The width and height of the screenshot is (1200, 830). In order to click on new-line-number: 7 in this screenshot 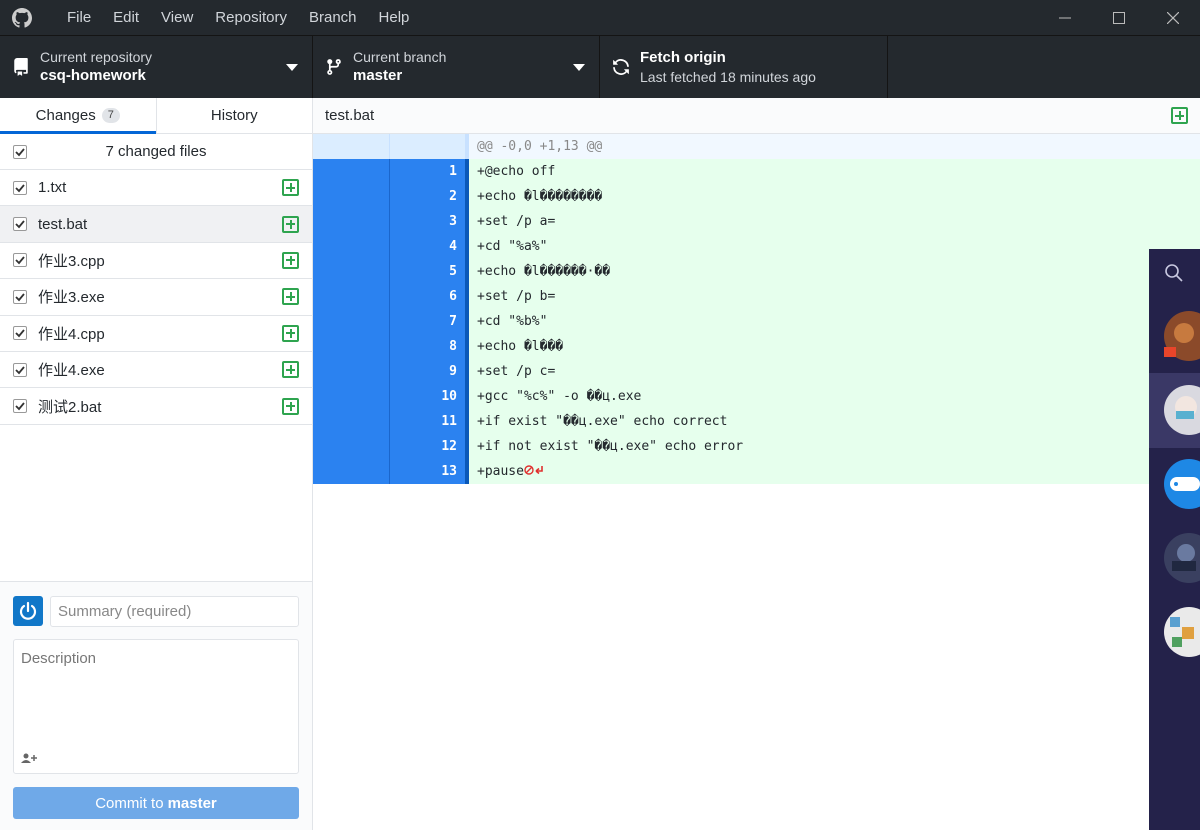, I will do `click(429, 321)`.